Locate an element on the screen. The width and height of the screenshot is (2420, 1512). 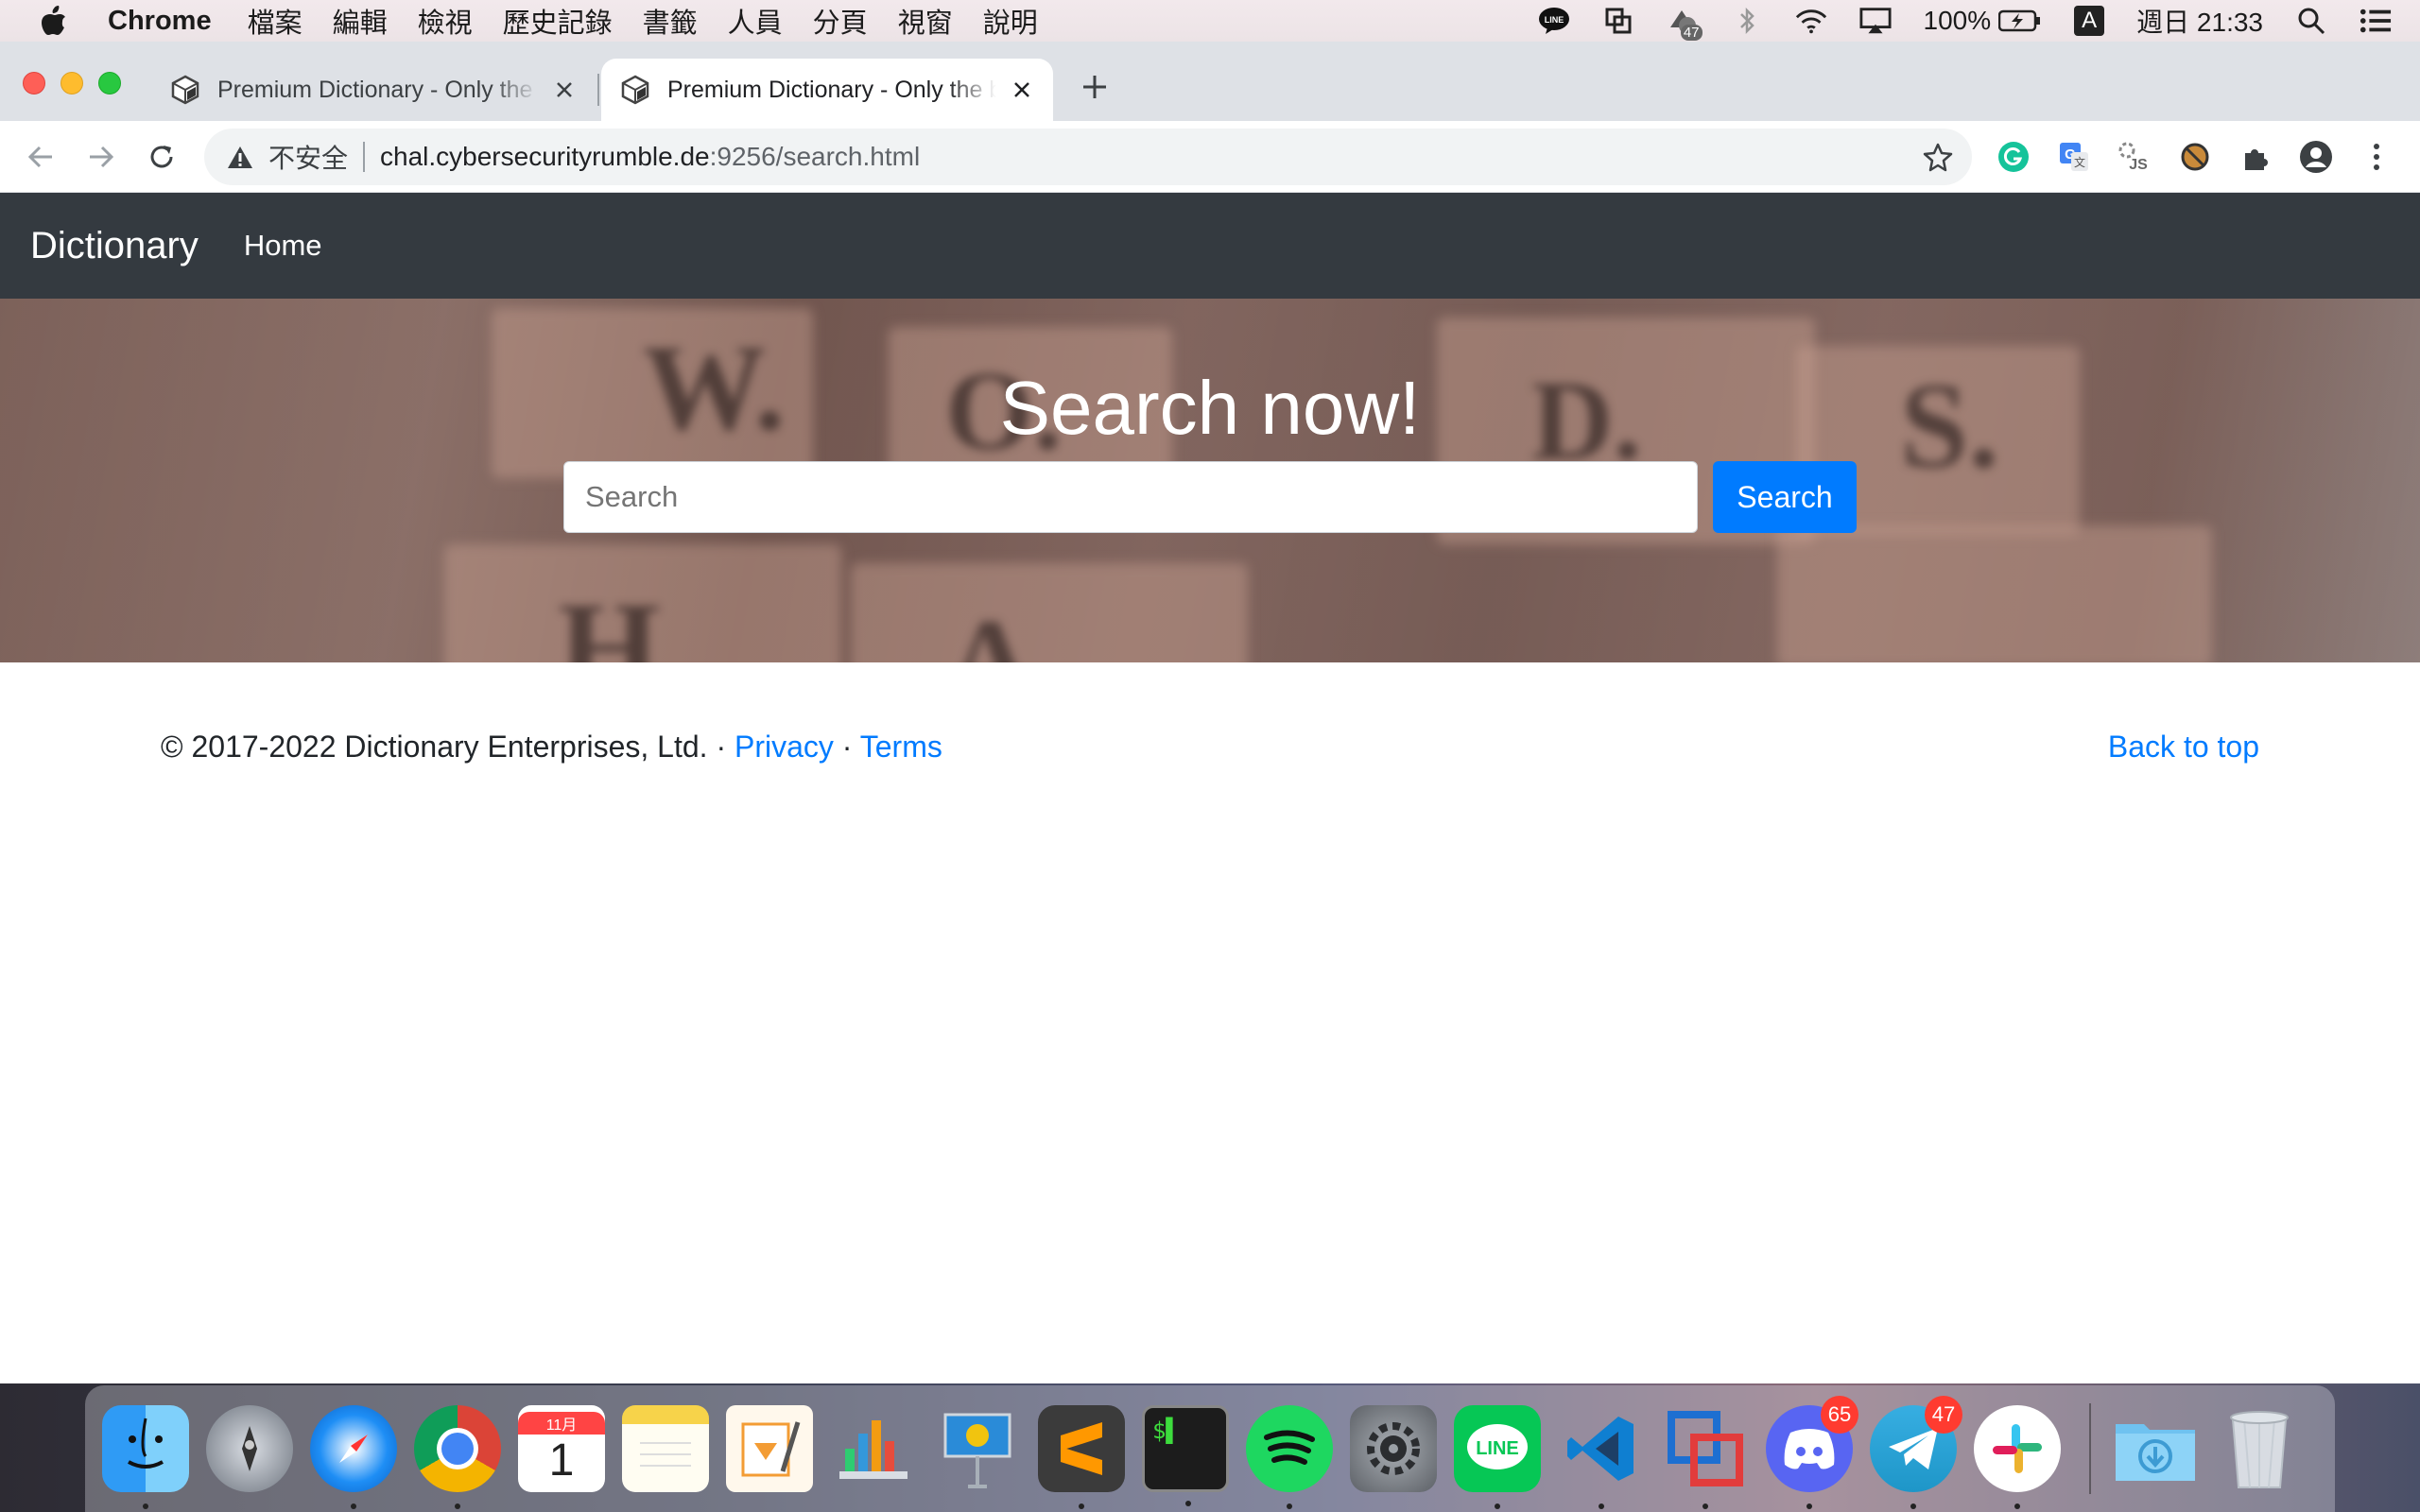
warning-triangle-icon is located at coordinates (241, 157).